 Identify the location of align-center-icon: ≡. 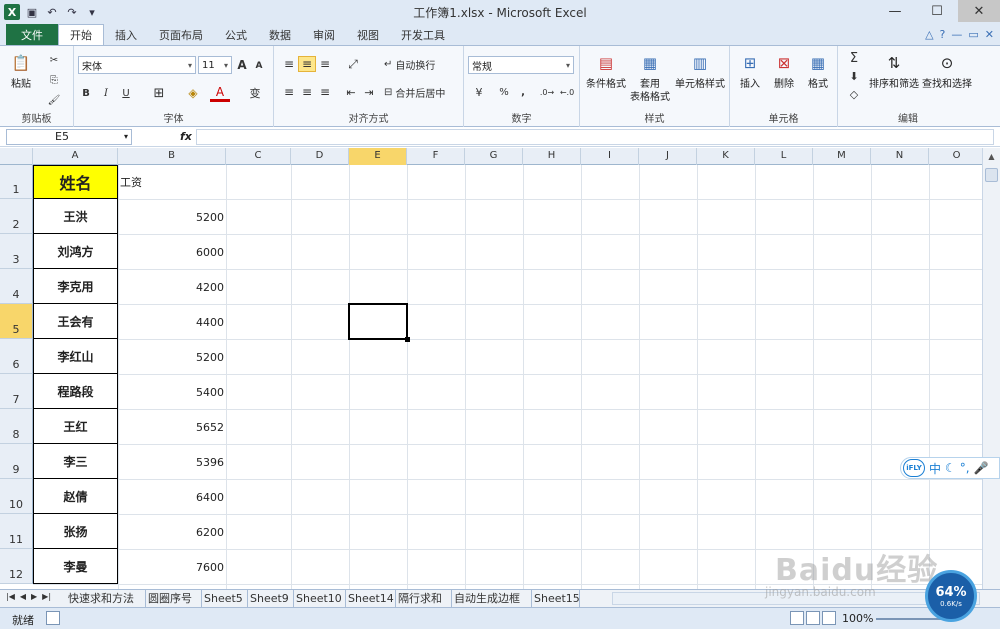
(307, 92).